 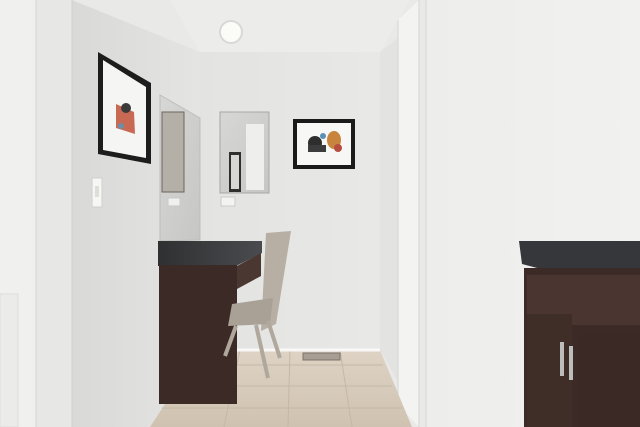 What do you see at coordinates (198, 334) in the screenshot?
I see `vanity-cabinet` at bounding box center [198, 334].